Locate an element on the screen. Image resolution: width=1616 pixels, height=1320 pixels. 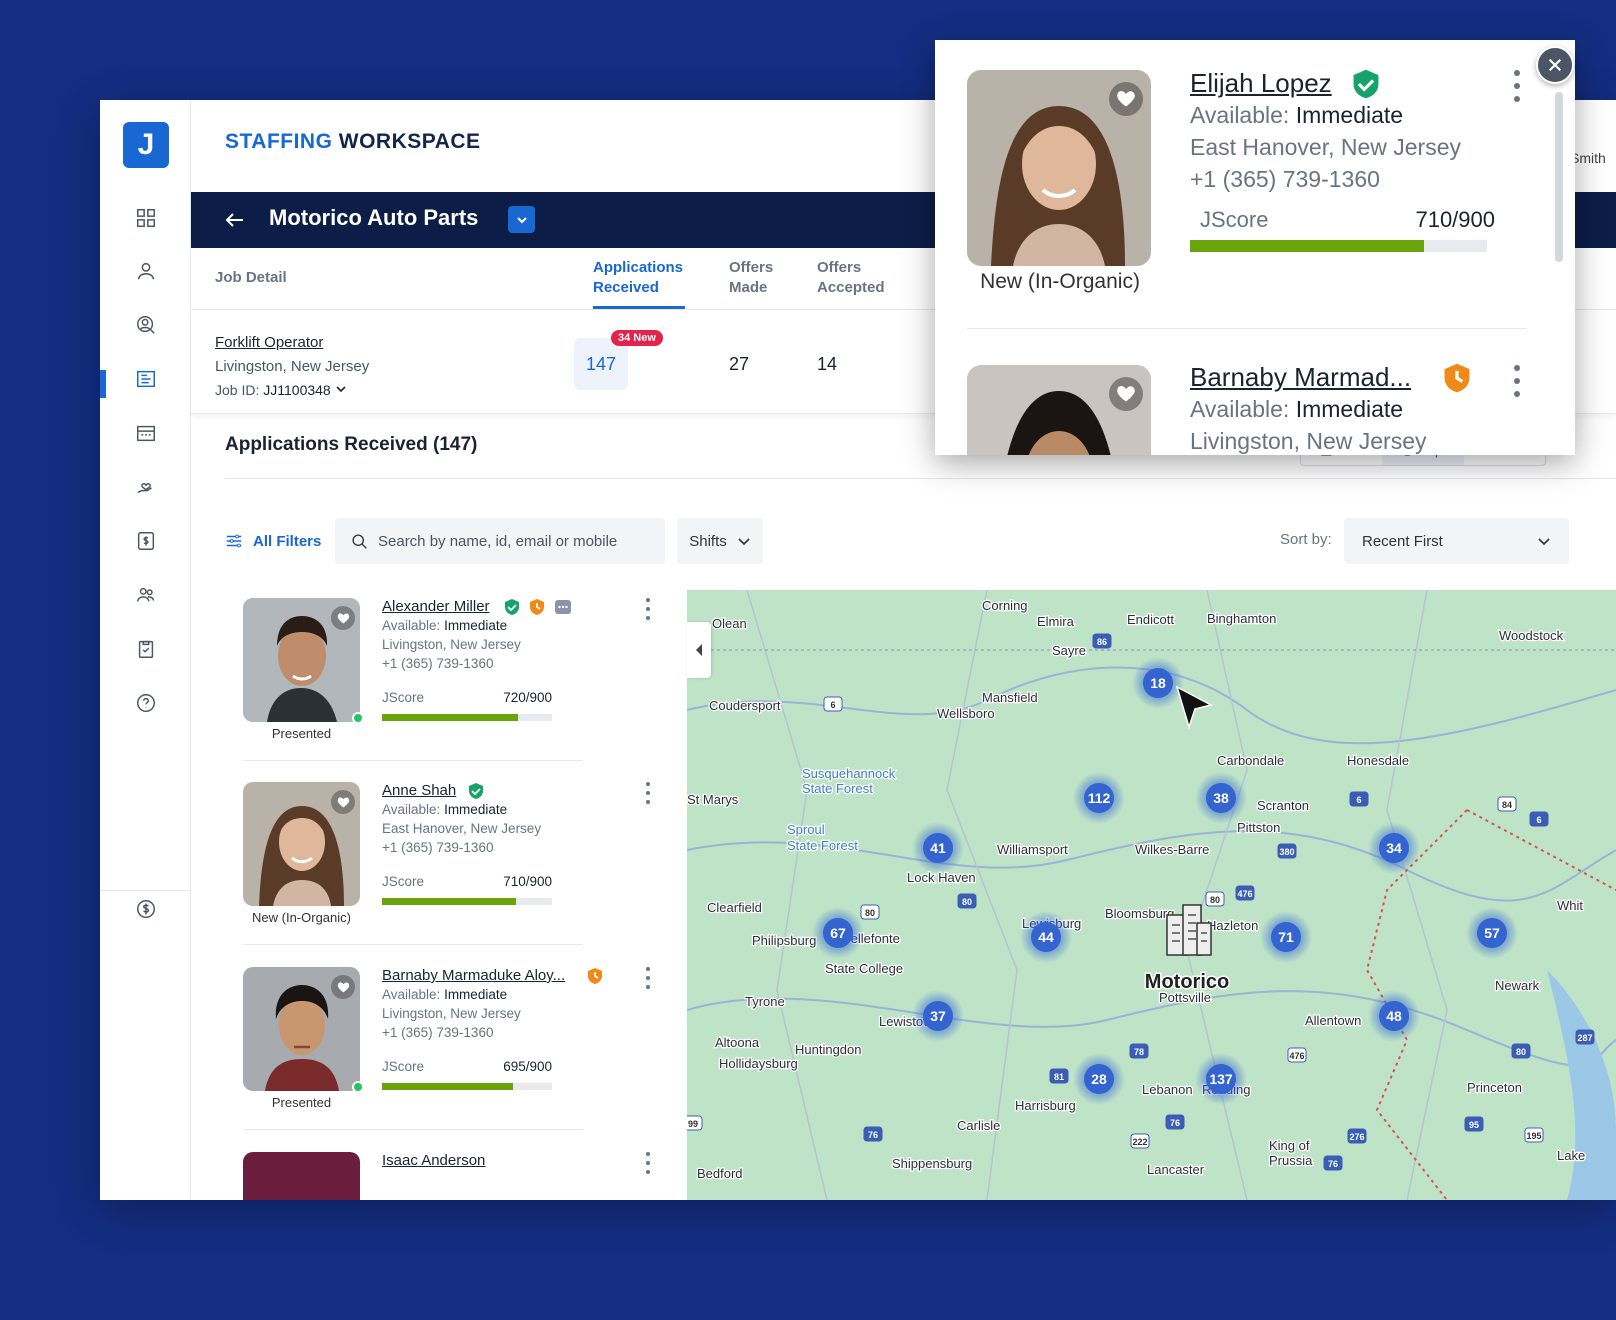
help-icon is located at coordinates (146, 703).